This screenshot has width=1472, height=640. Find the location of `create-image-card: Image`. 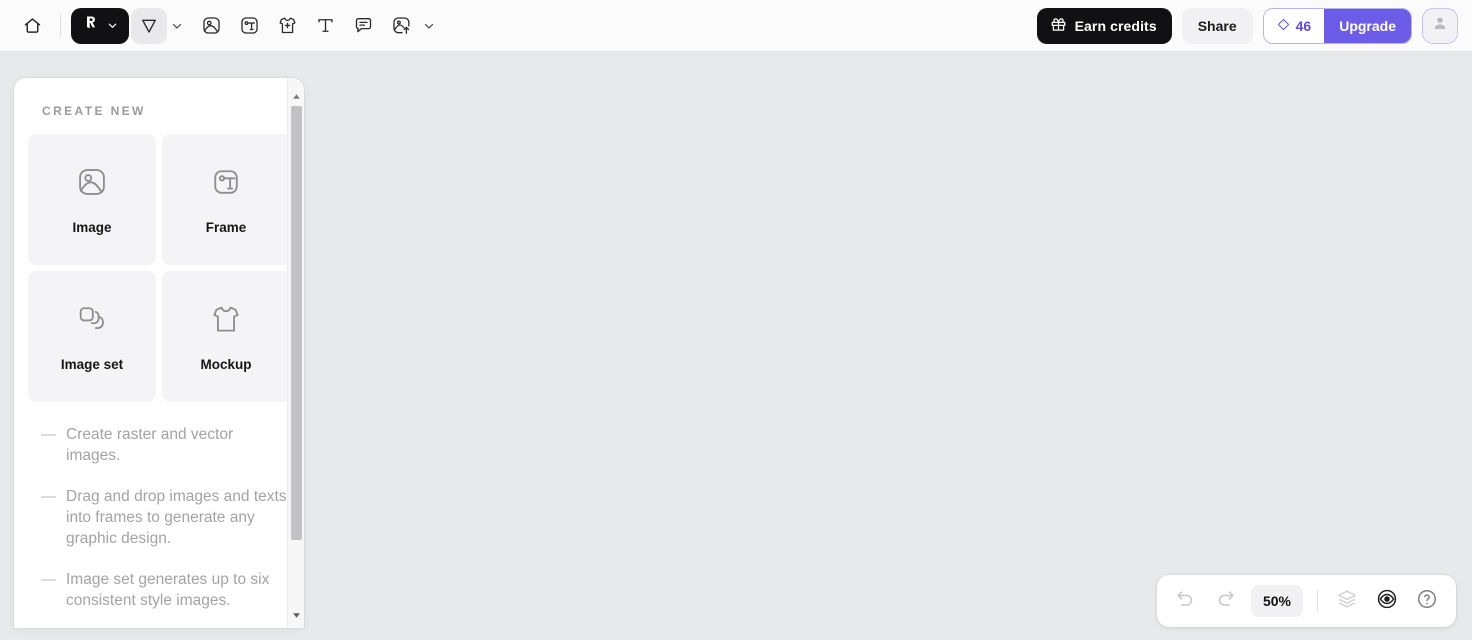

create-image-card: Image is located at coordinates (92, 199).